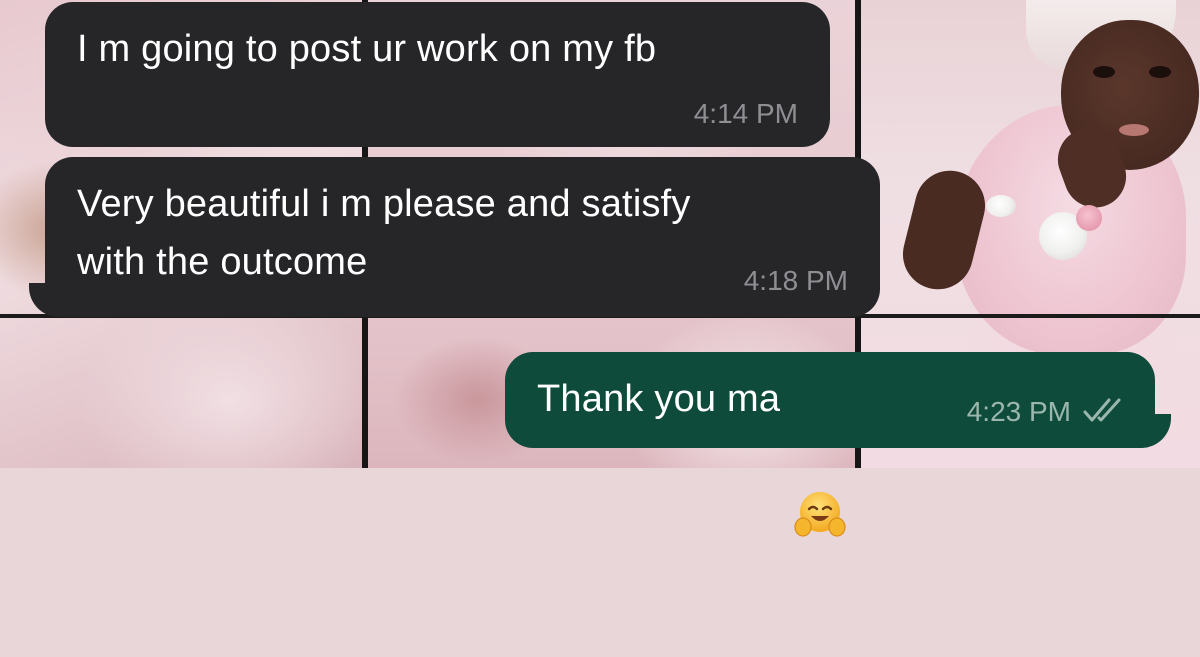  I want to click on message-text: Thank you ma, so click(659, 399).